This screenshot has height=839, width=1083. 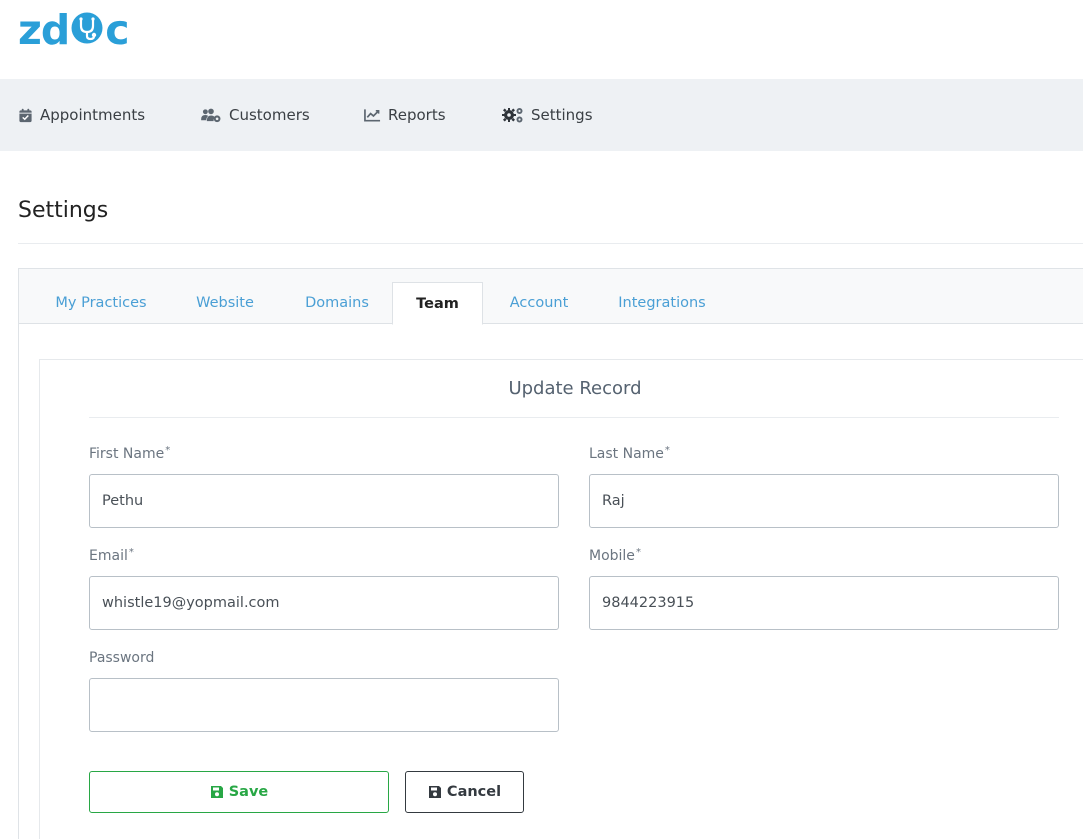 I want to click on tab-integrations: Integrations, so click(x=662, y=303).